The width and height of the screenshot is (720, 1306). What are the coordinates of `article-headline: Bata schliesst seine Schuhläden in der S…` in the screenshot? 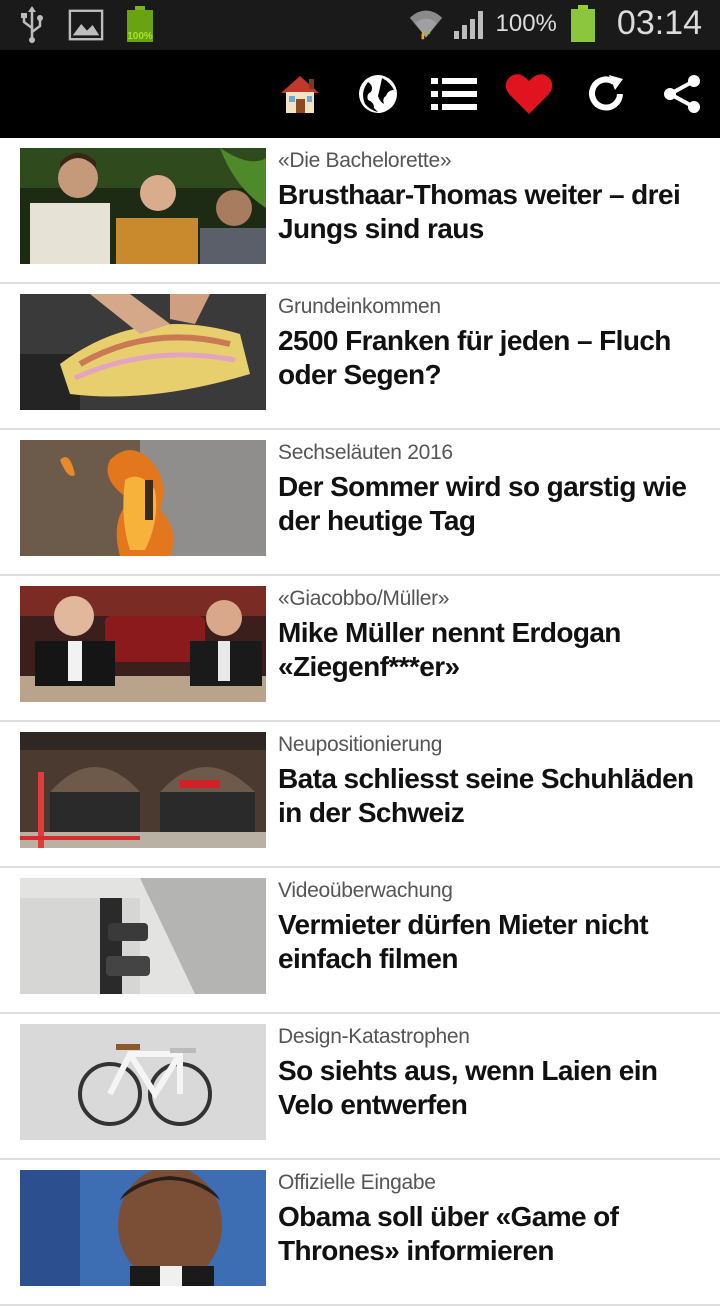 It's located at (486, 795).